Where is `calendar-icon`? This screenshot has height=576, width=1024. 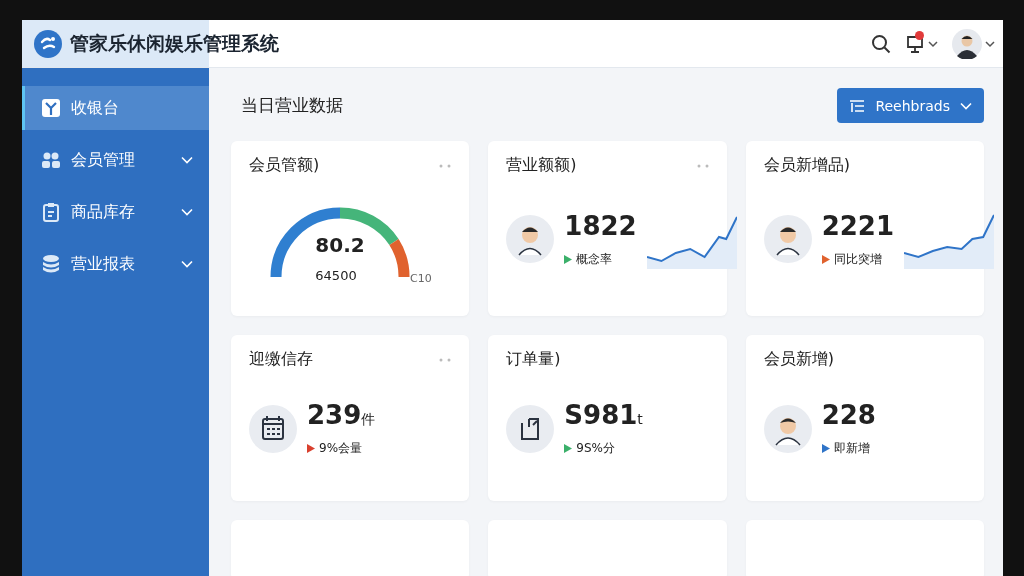 calendar-icon is located at coordinates (273, 428).